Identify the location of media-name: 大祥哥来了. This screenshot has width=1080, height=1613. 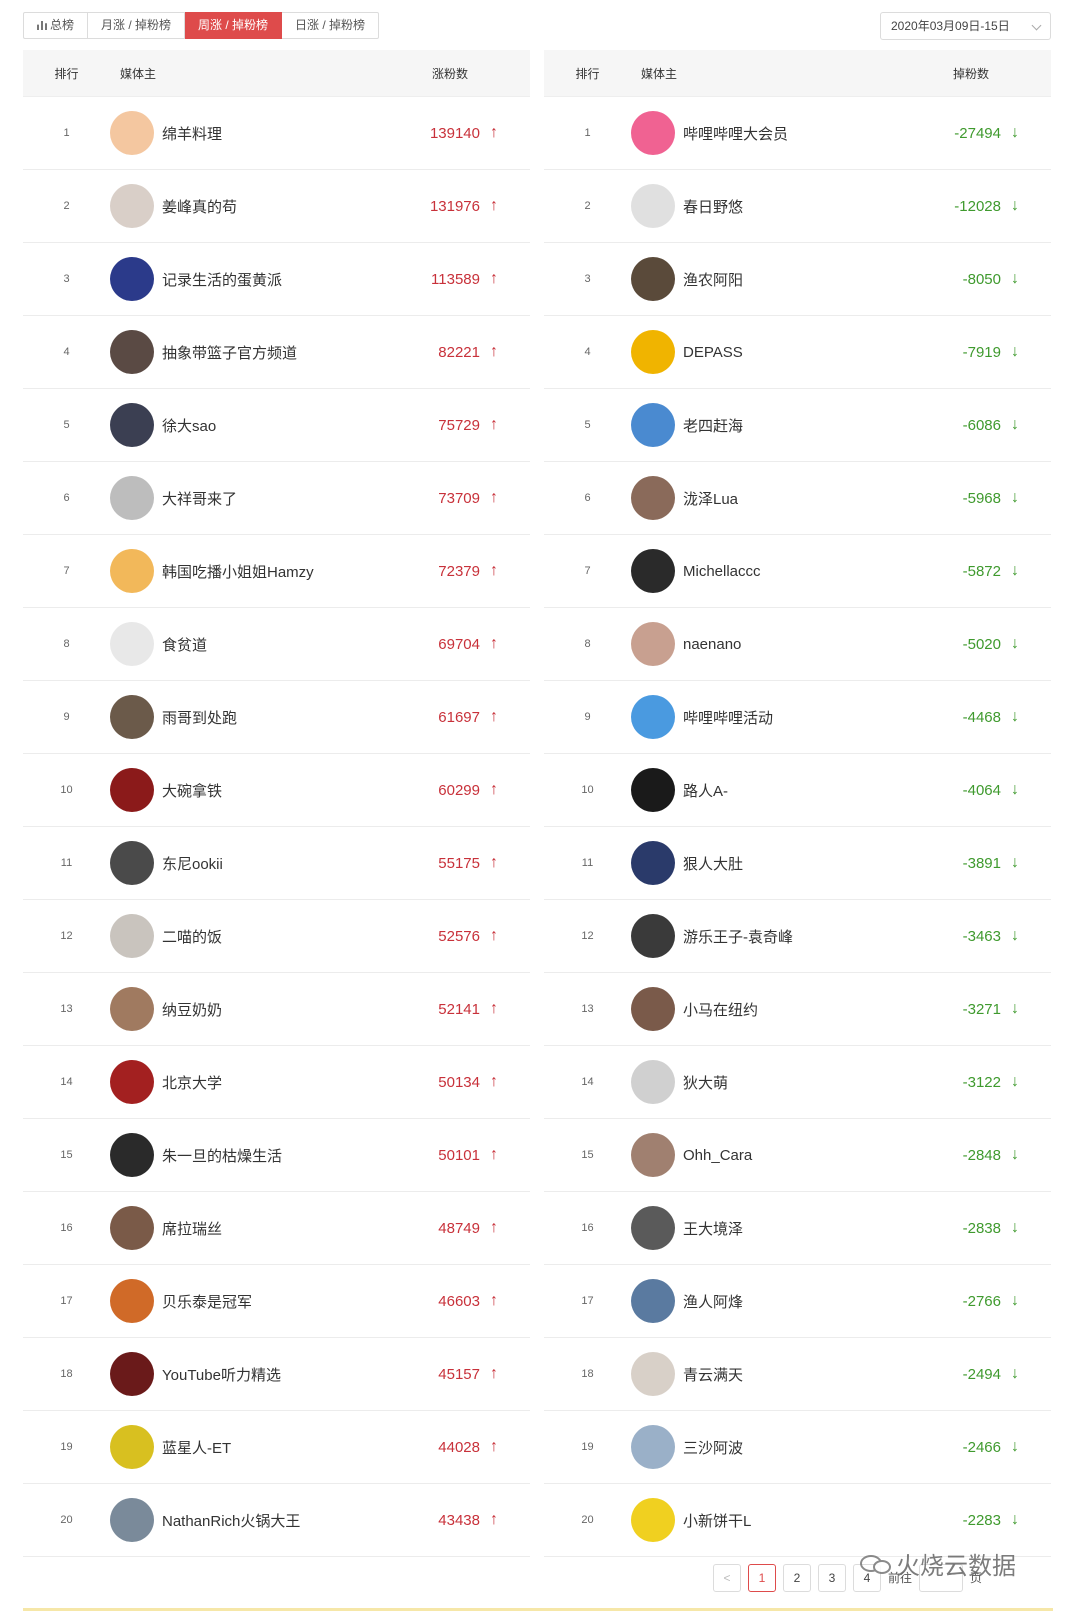
(277, 498).